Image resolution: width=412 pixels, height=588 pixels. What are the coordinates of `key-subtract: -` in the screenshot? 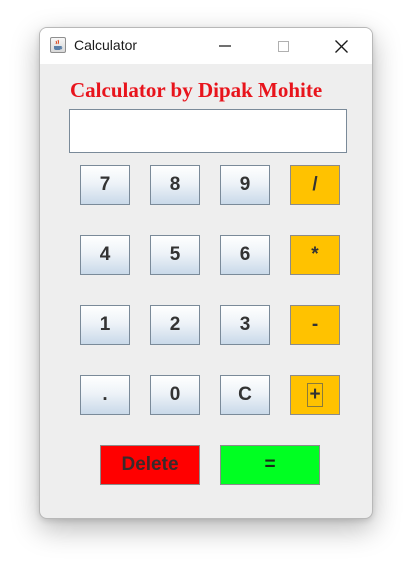 It's located at (315, 325).